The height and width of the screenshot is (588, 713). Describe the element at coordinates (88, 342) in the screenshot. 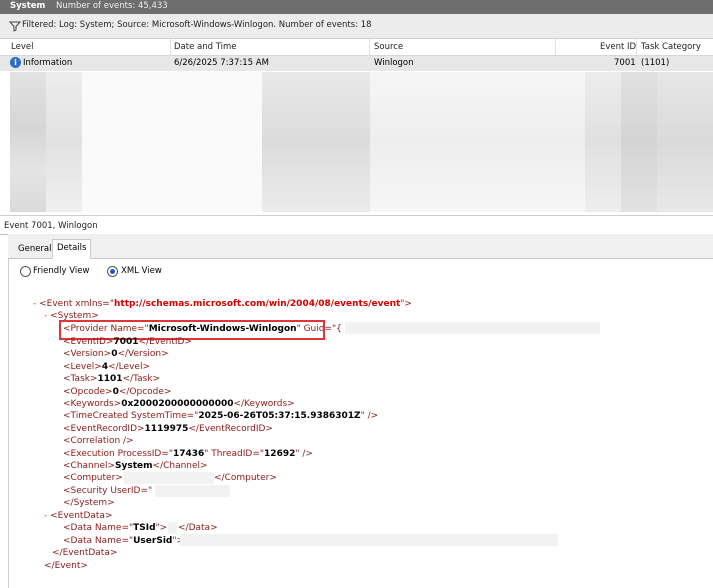

I see `xml-tag: <EventID>` at that location.